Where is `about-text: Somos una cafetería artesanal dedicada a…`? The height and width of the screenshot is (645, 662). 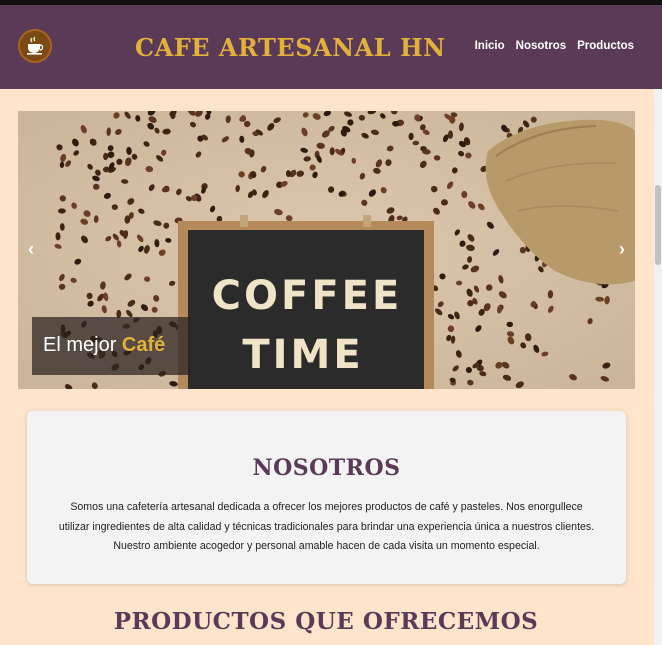 about-text: Somos una cafetería artesanal dedicada a… is located at coordinates (326, 526).